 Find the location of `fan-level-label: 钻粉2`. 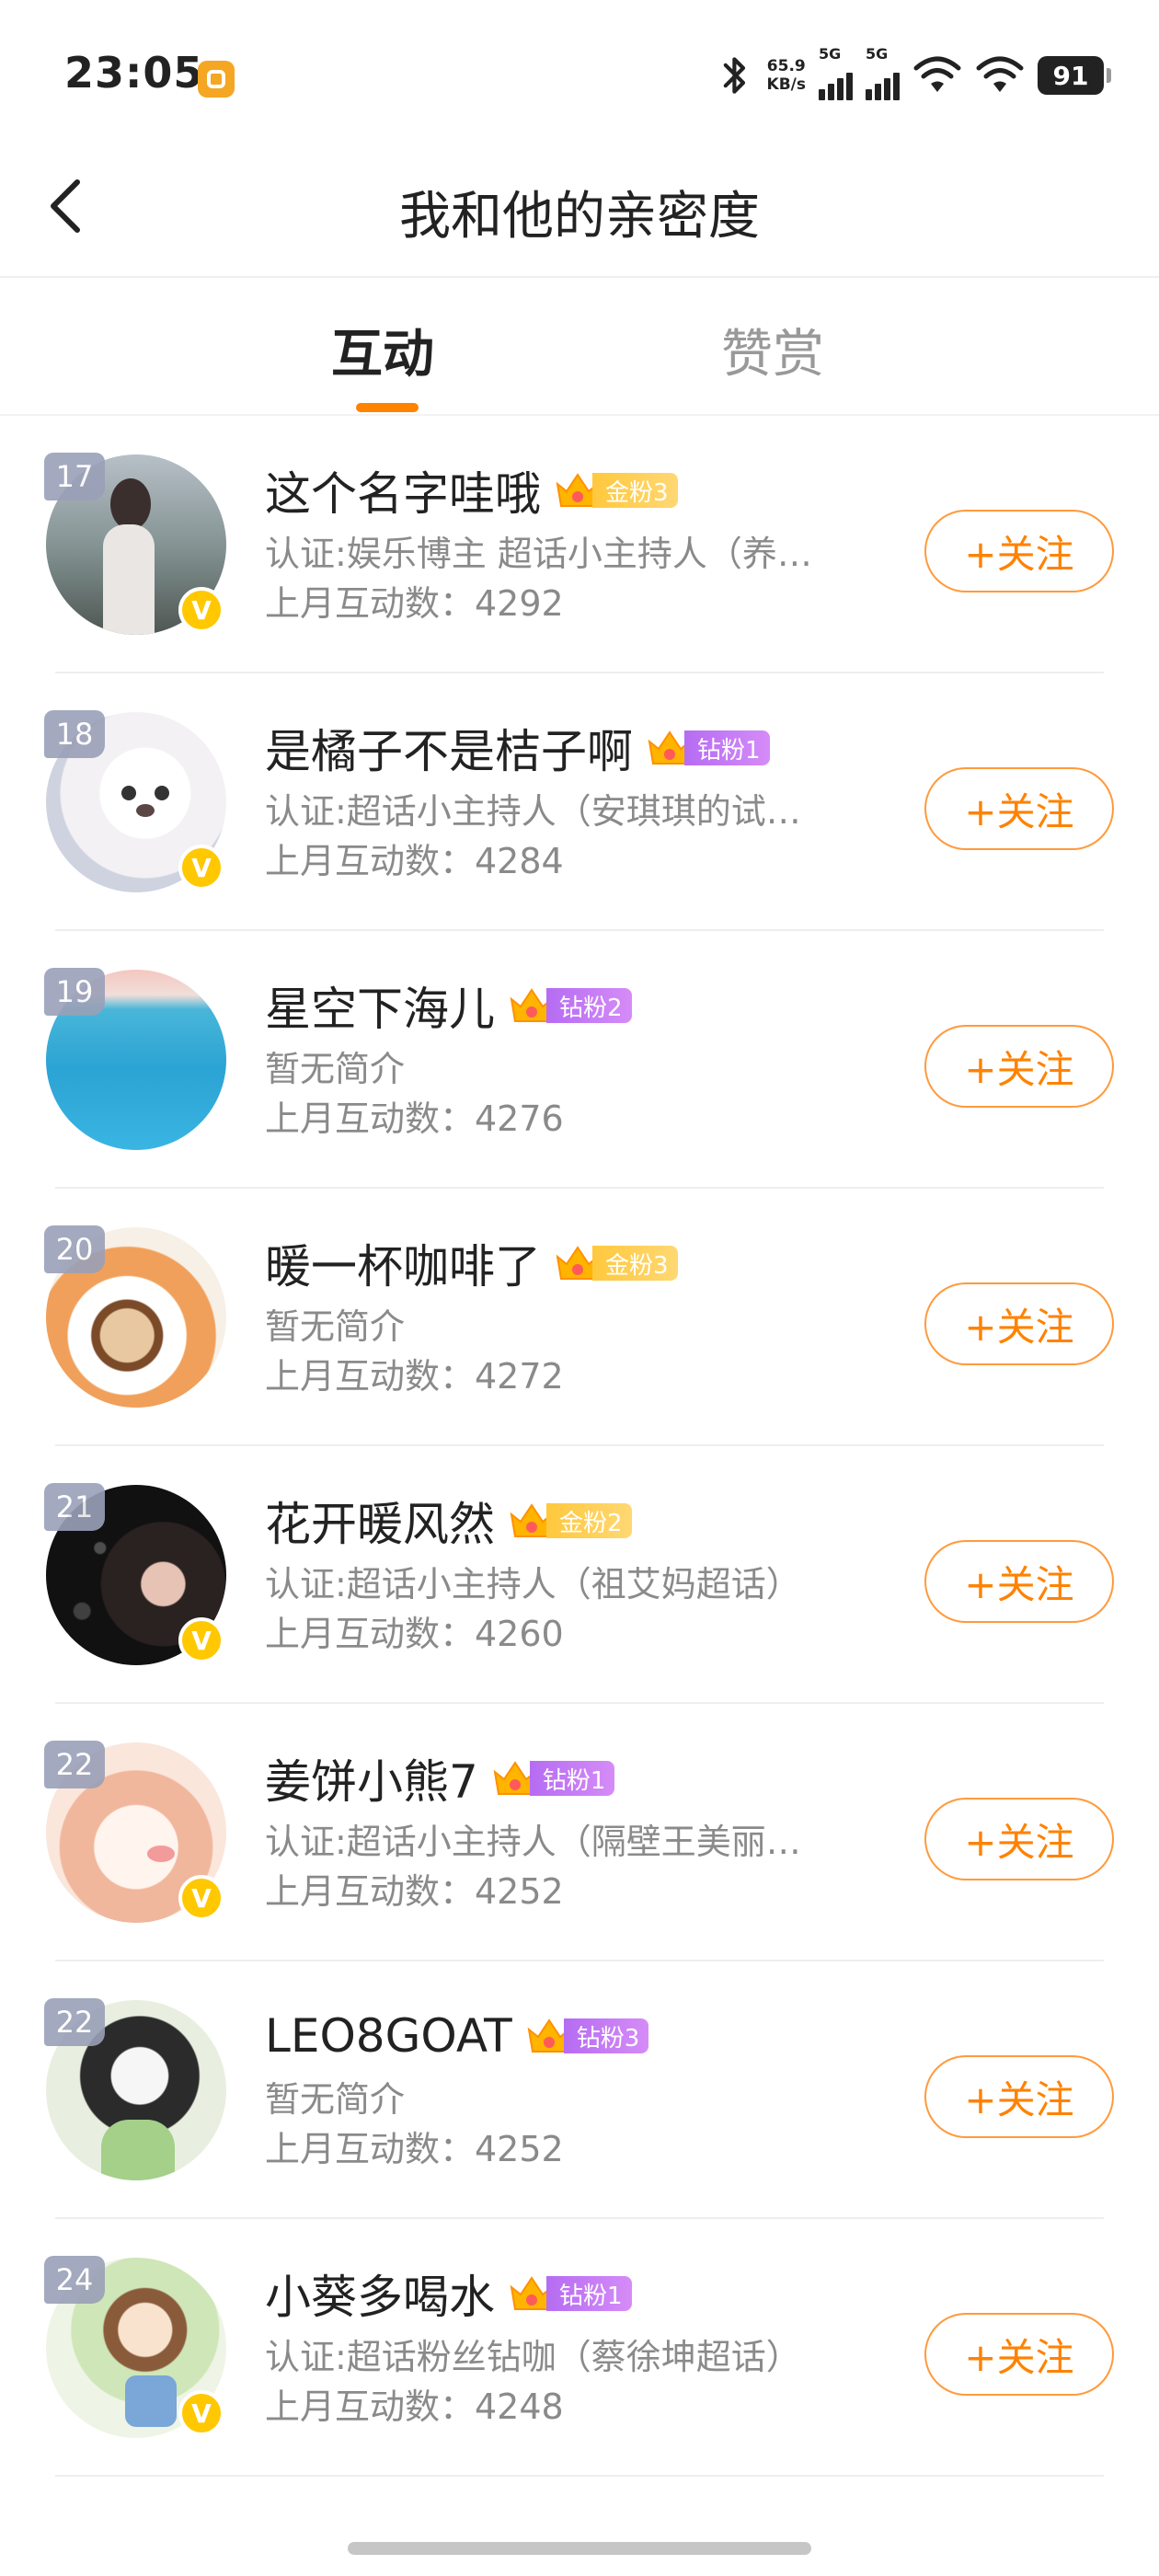

fan-level-label: 钻粉2 is located at coordinates (589, 1005).